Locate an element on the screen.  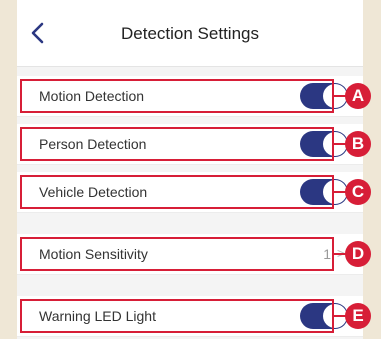
setting-label: Vehicle Detection is located at coordinates (93, 192).